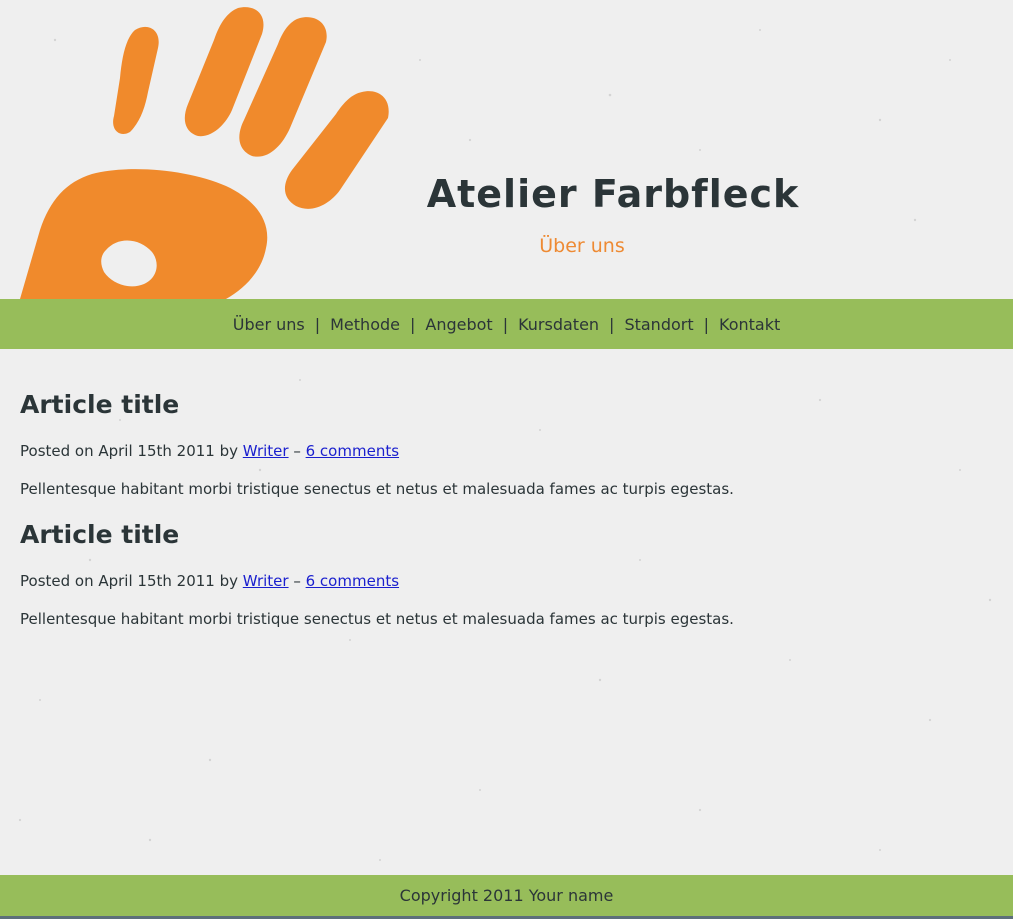 Image resolution: width=1013 pixels, height=919 pixels. I want to click on site-title: Atelier Farbfleck, so click(613, 194).